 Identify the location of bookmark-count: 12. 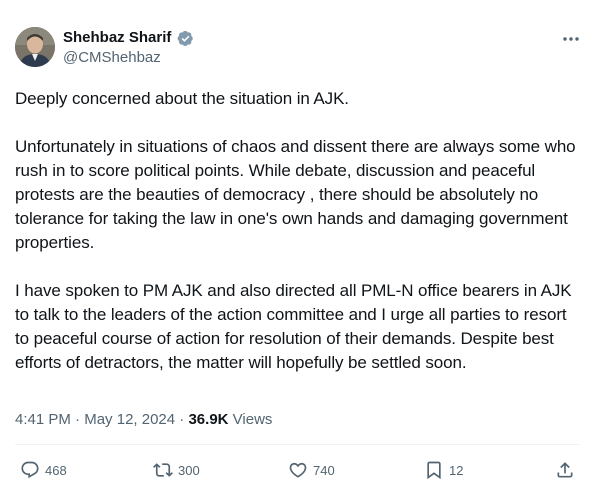
(456, 470).